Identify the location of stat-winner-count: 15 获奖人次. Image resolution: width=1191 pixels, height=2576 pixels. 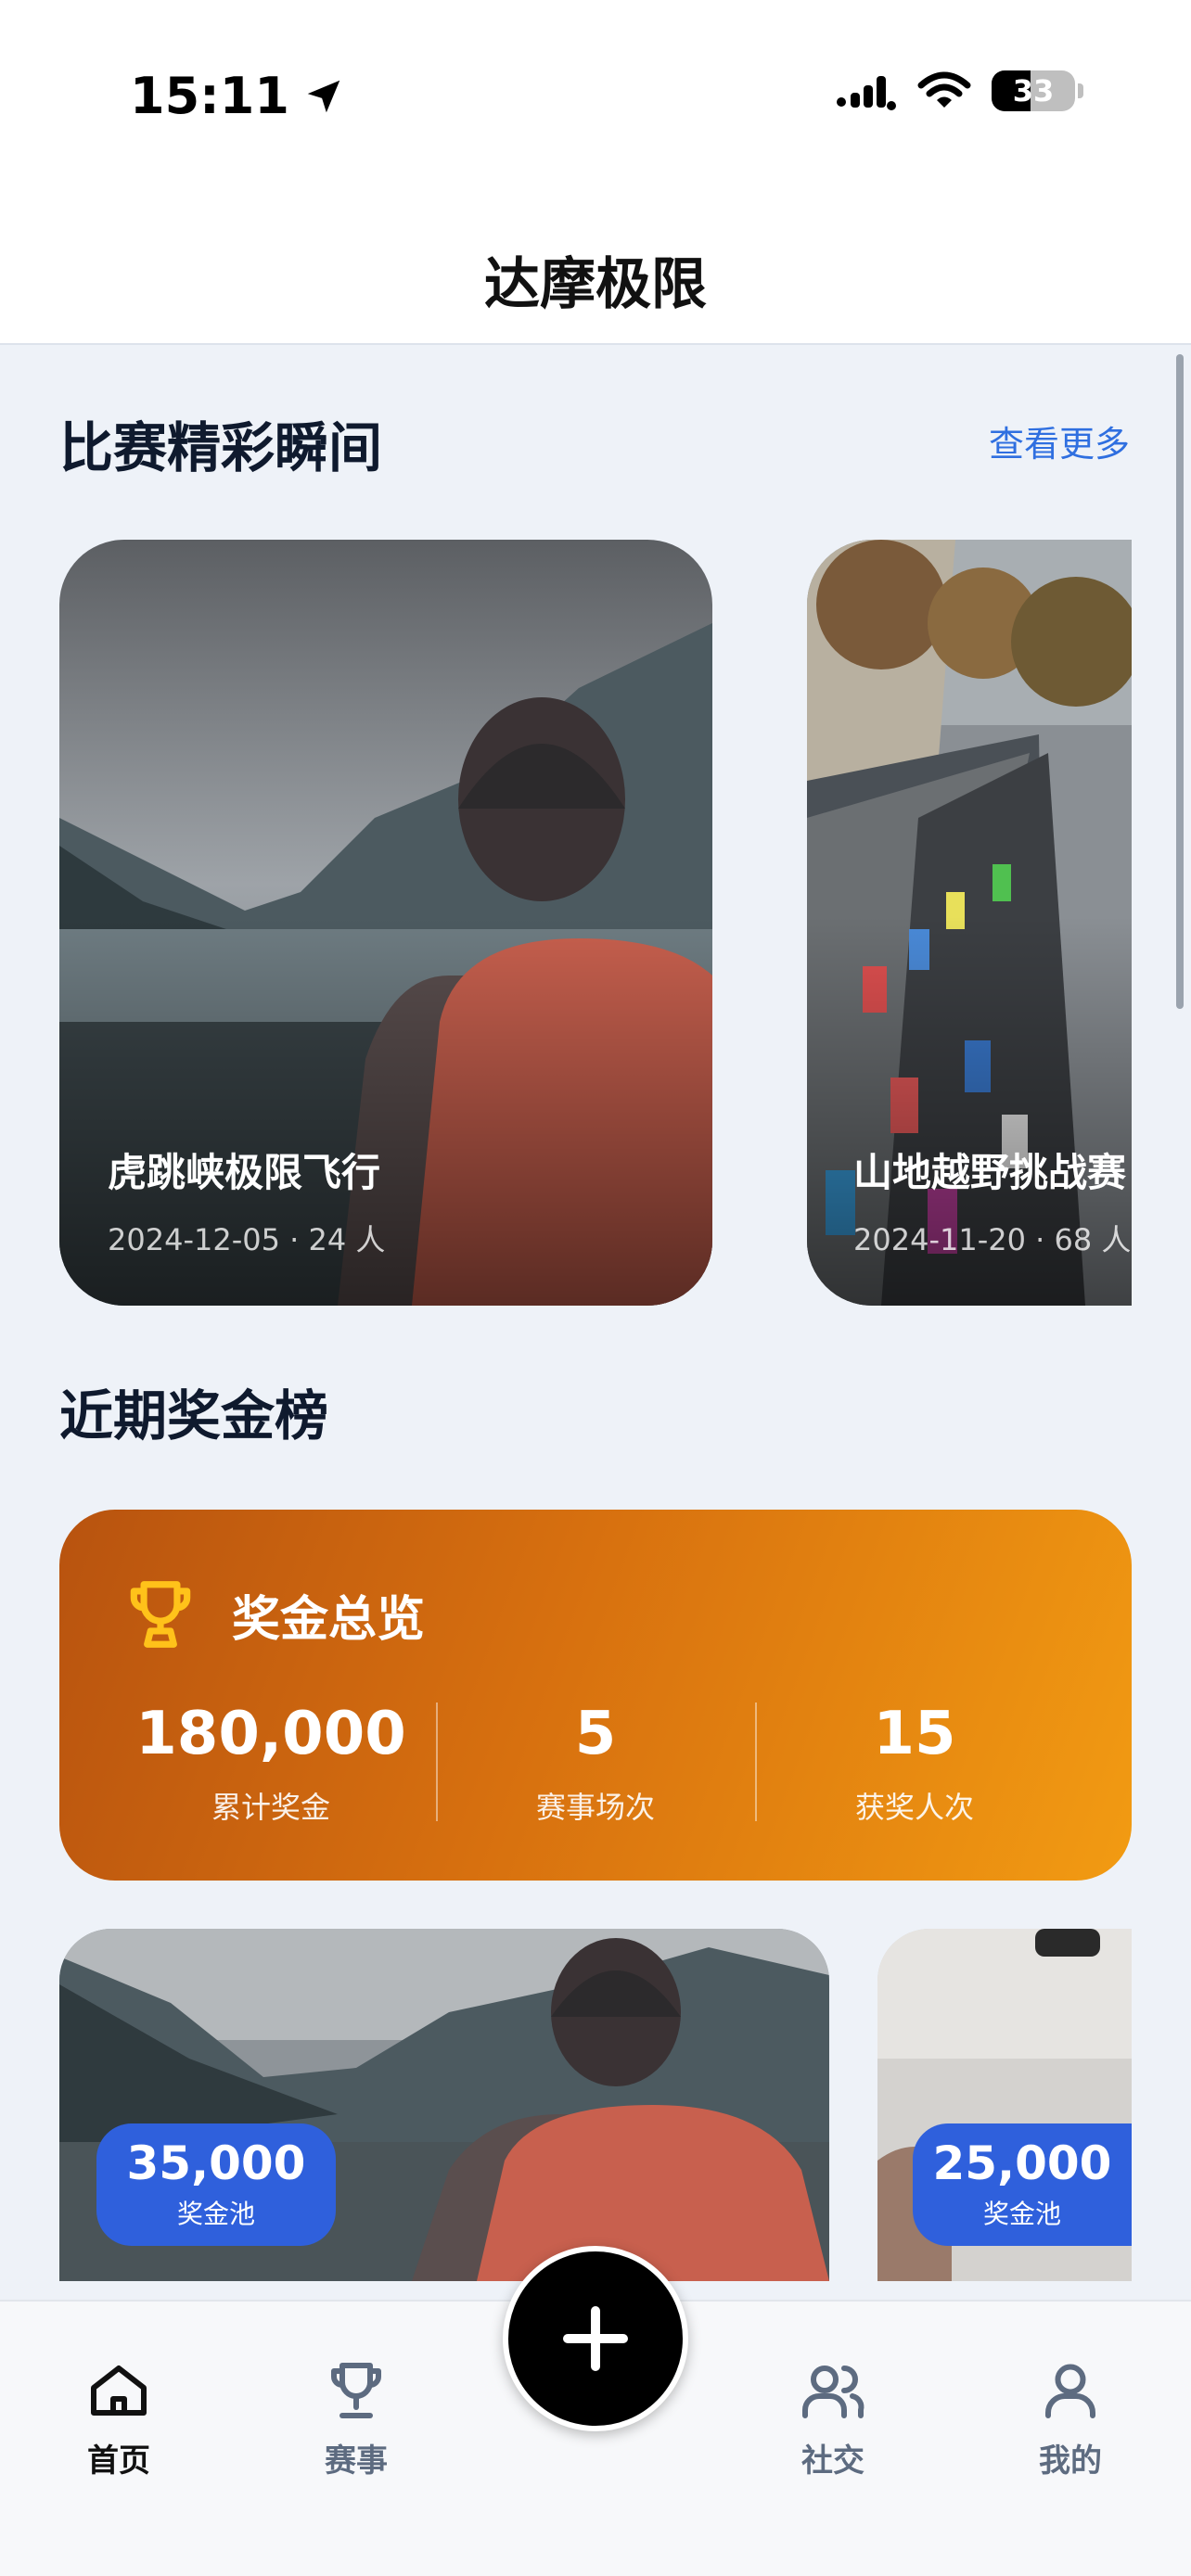
(914, 1766).